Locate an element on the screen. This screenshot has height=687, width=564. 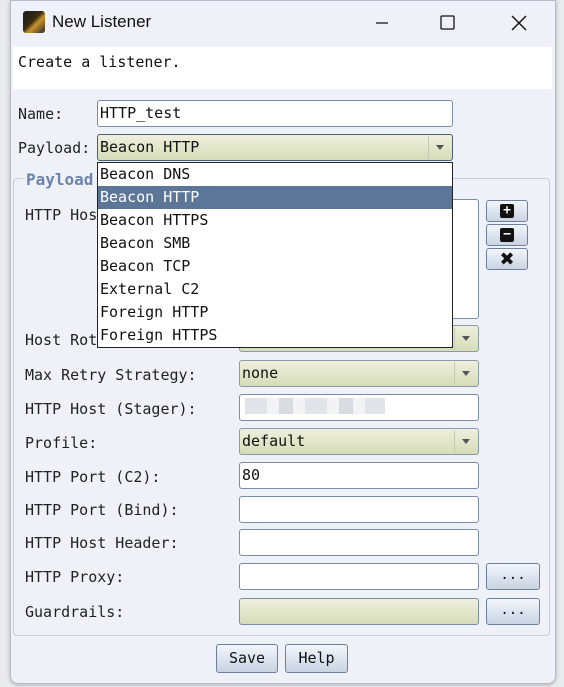
payload-select-value: Beacon HTTP is located at coordinates (150, 147).